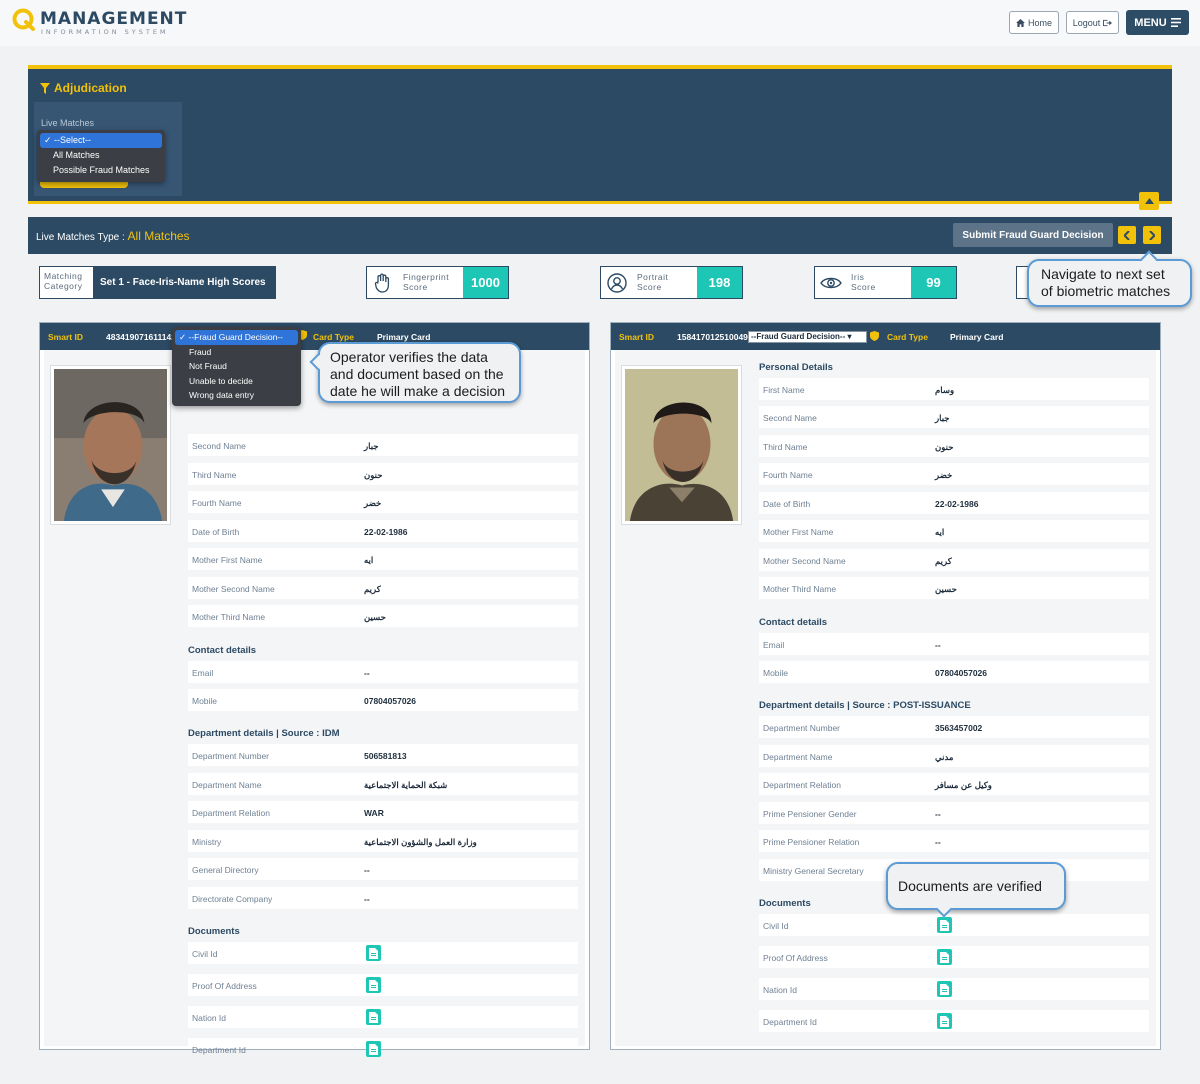 Image resolution: width=1200 pixels, height=1084 pixels. I want to click on collapse-button, so click(1149, 201).